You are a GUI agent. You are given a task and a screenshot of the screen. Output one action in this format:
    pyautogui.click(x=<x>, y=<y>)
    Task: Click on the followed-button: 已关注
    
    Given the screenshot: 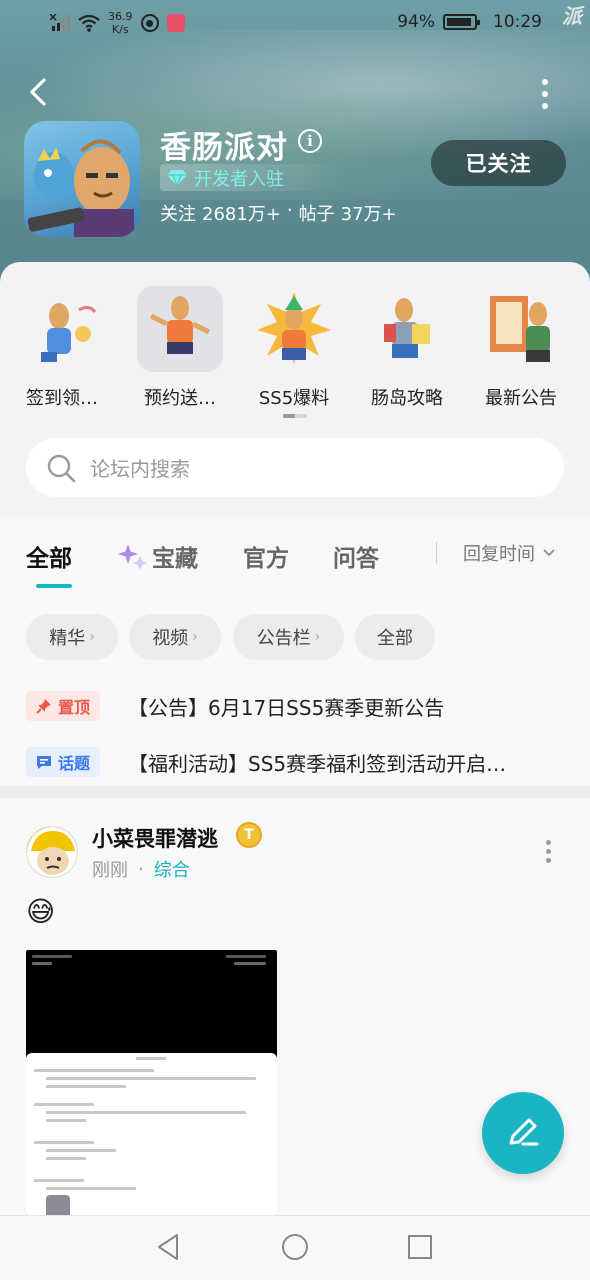 What is the action you would take?
    pyautogui.click(x=498, y=163)
    